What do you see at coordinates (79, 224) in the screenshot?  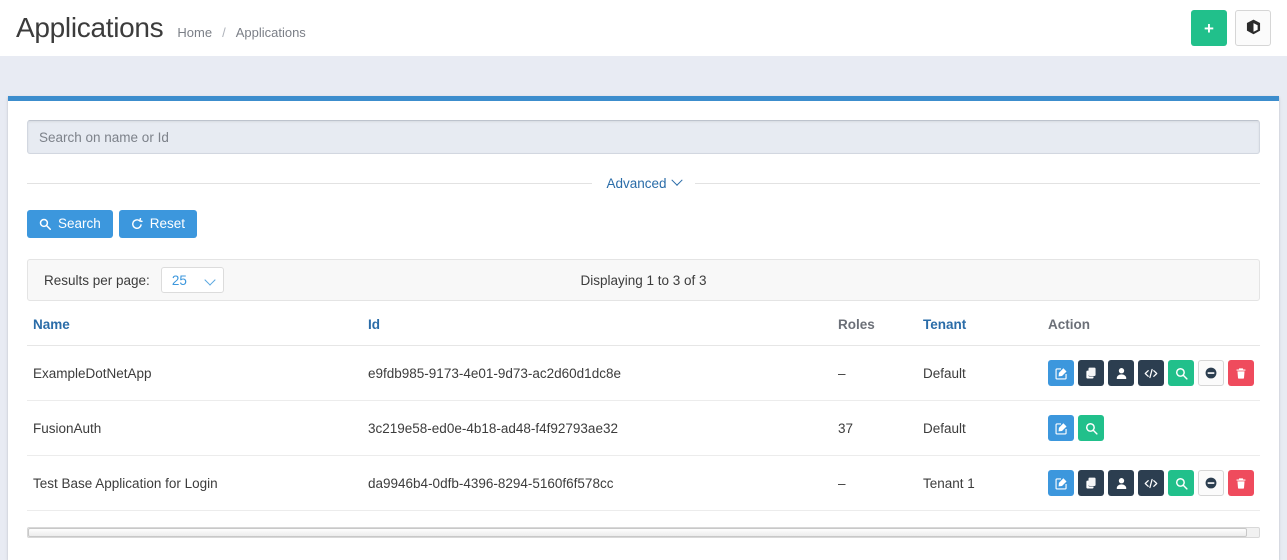 I see `search-button-label: Search` at bounding box center [79, 224].